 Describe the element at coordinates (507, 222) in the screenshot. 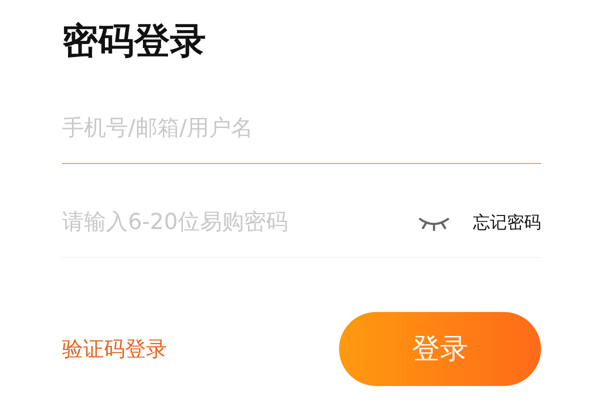

I see `forgot-password-link: 忘记密码` at that location.